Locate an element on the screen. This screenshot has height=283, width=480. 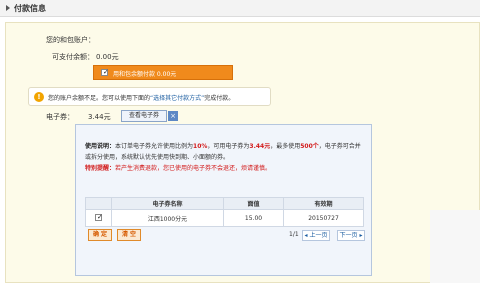
prev-page-label: 上一页 is located at coordinates (318, 235).